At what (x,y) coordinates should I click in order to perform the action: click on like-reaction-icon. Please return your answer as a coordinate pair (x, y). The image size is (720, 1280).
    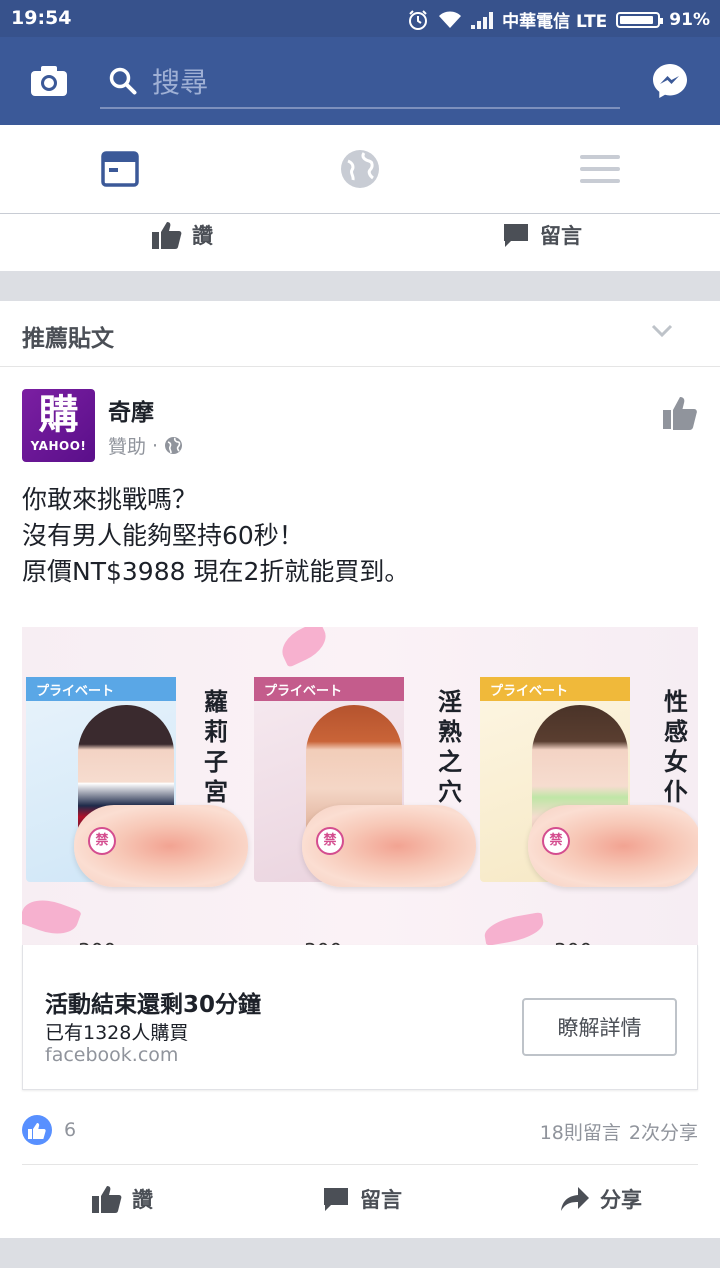
    Looking at the image, I should click on (37, 1130).